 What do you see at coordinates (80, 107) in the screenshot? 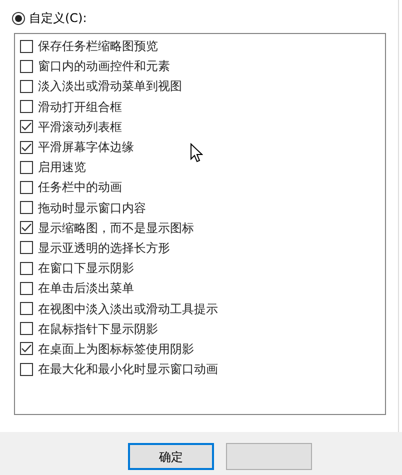
I see `option-label: 滑动打开组合框` at bounding box center [80, 107].